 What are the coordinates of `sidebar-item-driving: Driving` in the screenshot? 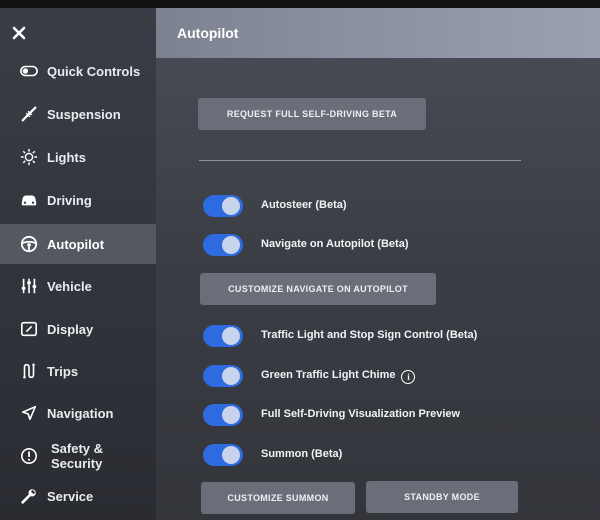 It's located at (78, 200).